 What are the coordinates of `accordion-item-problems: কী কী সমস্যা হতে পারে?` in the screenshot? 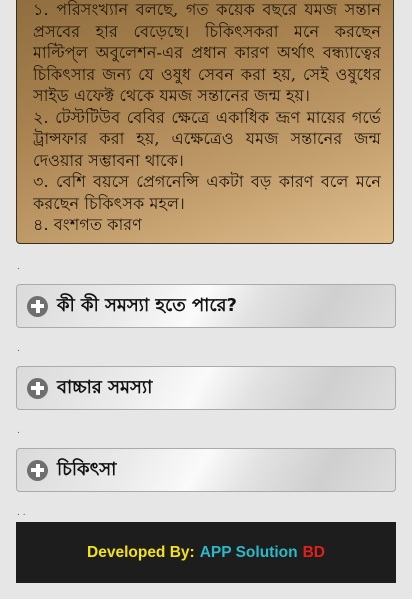 It's located at (206, 306).